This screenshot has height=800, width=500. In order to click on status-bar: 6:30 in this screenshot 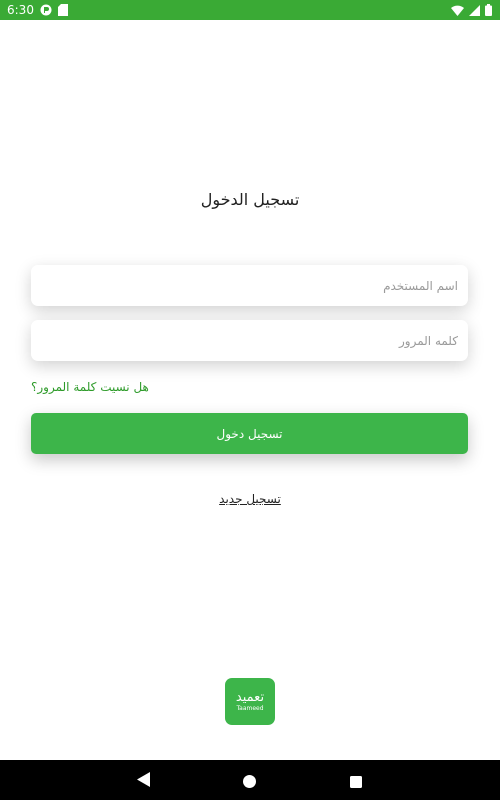, I will do `click(250, 10)`.